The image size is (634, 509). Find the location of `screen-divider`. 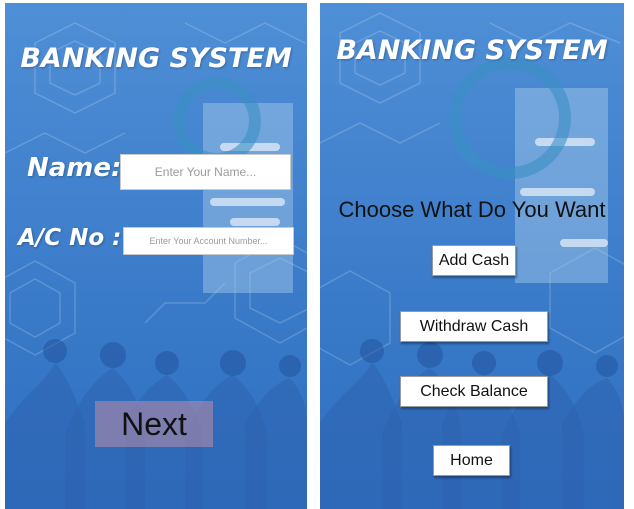

screen-divider is located at coordinates (313, 254).